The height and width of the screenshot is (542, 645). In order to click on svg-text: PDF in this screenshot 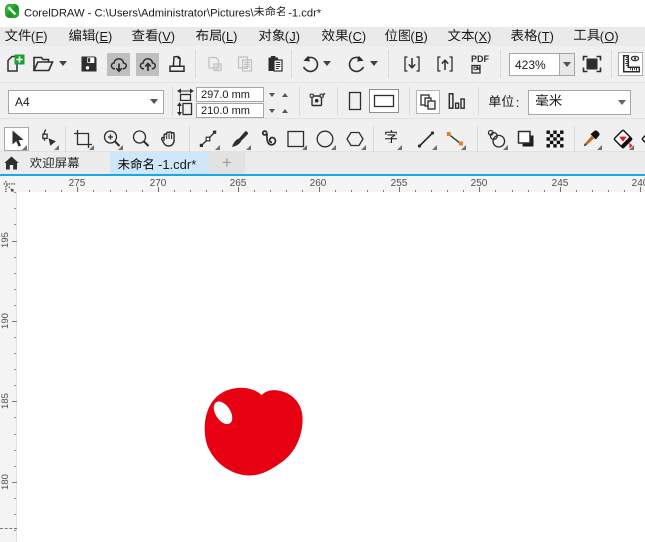, I will do `click(480, 59)`.